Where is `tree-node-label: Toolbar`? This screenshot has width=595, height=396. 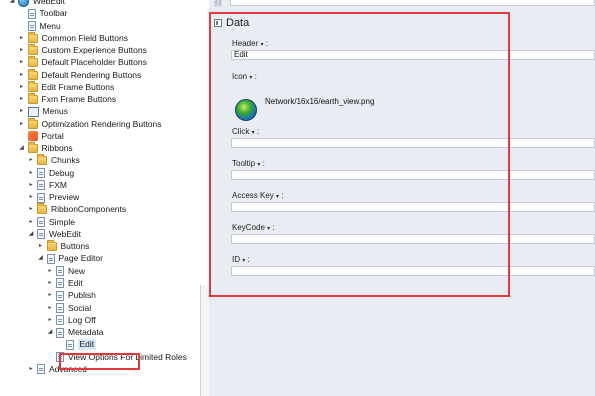
tree-node-label: Toolbar is located at coordinates (53, 13).